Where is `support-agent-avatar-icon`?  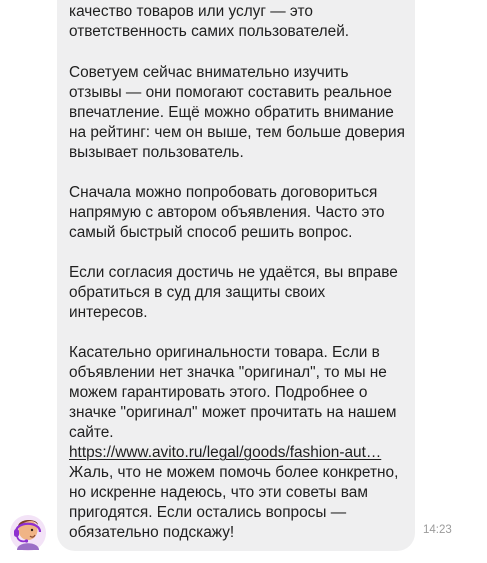 support-agent-avatar-icon is located at coordinates (28, 531).